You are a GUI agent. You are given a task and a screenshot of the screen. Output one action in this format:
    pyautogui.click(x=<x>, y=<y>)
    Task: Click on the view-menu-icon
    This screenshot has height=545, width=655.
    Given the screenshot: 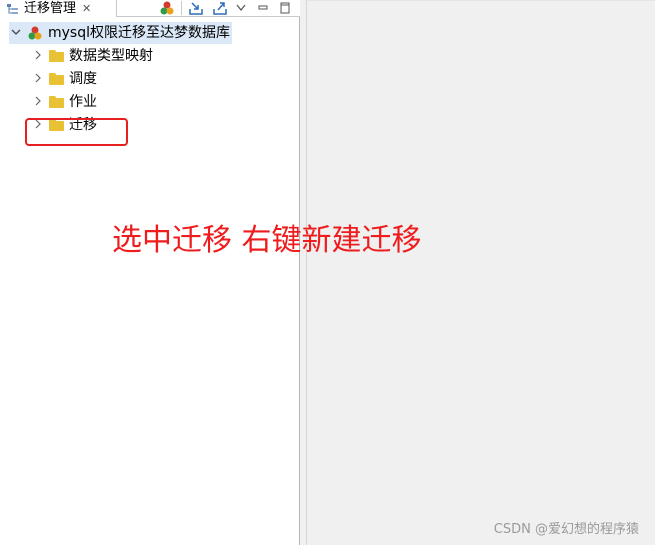 What is the action you would take?
    pyautogui.click(x=241, y=8)
    